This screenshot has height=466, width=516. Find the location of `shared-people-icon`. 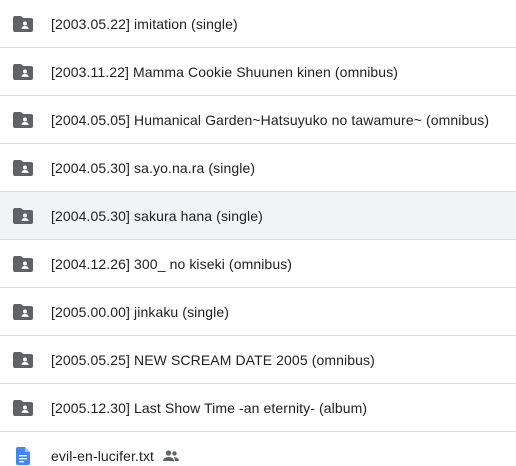

shared-people-icon is located at coordinates (171, 456).